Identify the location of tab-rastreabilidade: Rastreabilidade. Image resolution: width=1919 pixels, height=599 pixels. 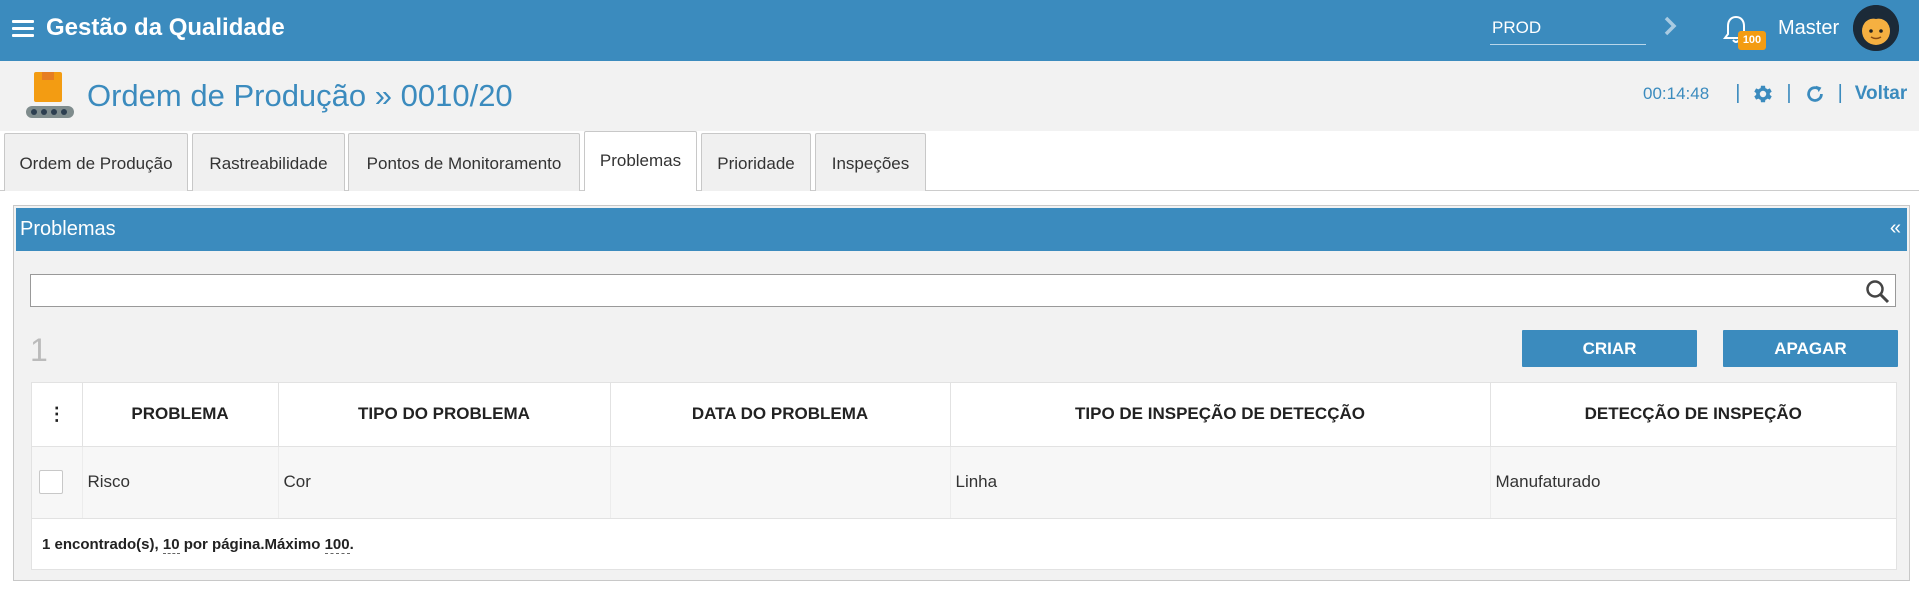
(268, 163).